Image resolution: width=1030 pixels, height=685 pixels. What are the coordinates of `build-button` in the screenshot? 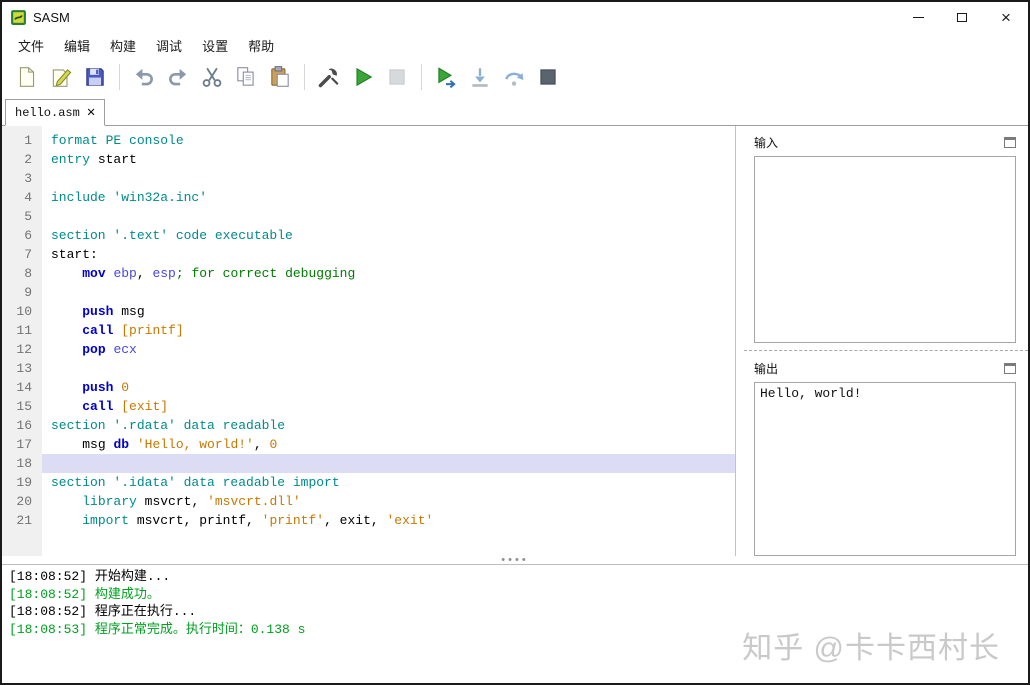 It's located at (329, 77).